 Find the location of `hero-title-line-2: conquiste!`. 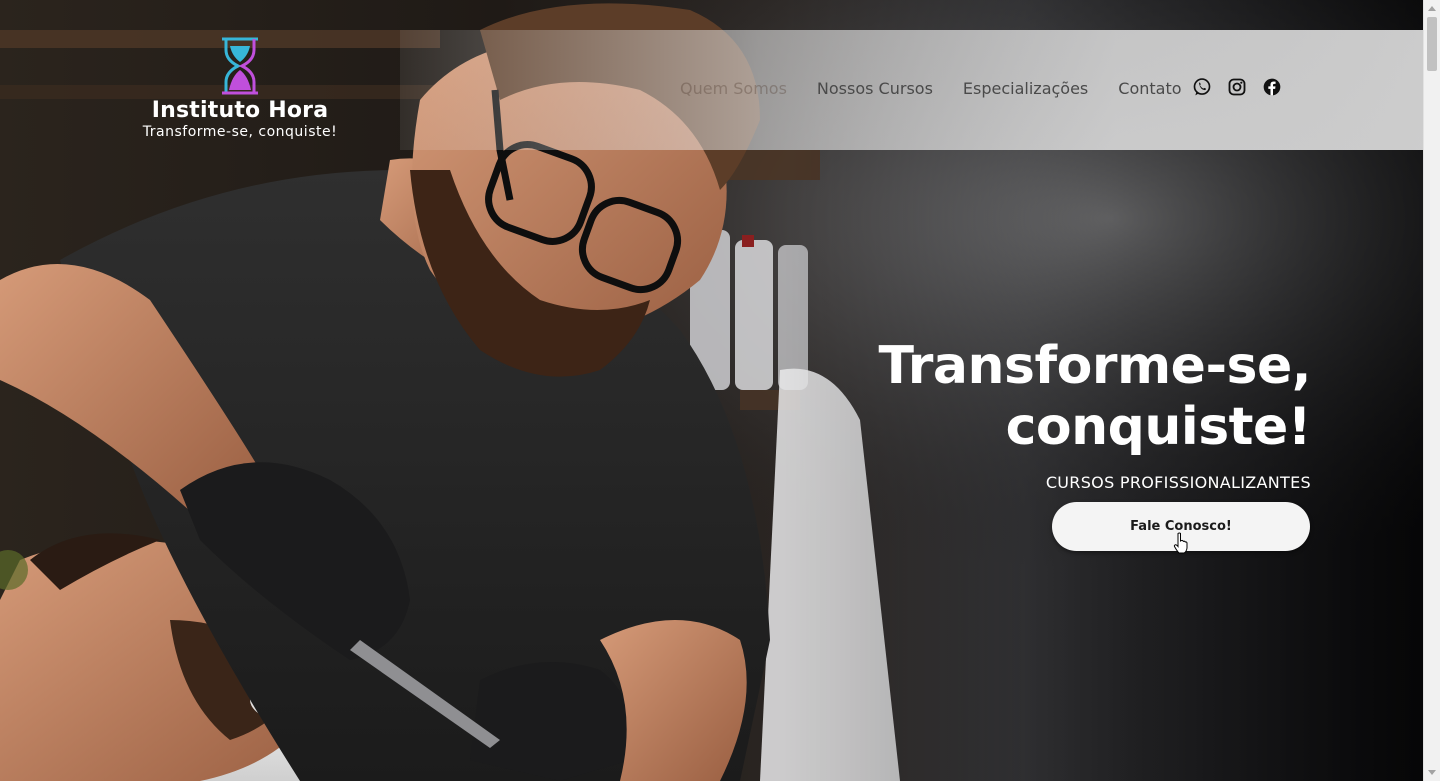

hero-title-line-2: conquiste! is located at coordinates (1158, 427).